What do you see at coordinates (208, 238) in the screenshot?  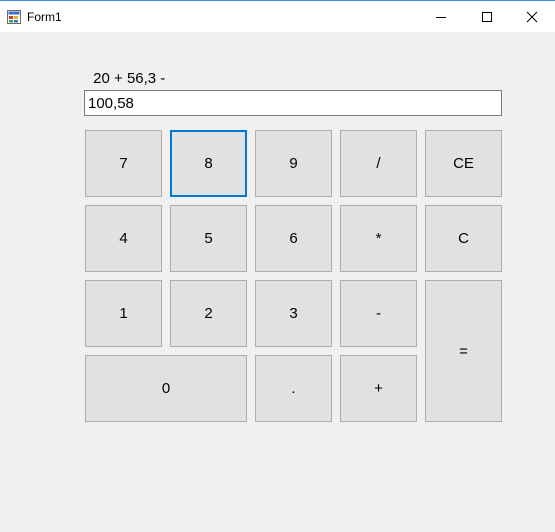 I see `key-5: 5` at bounding box center [208, 238].